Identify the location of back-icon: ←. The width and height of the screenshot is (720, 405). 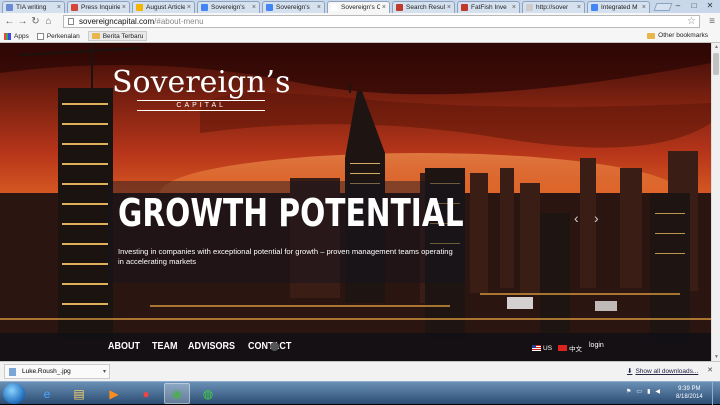
(9, 21).